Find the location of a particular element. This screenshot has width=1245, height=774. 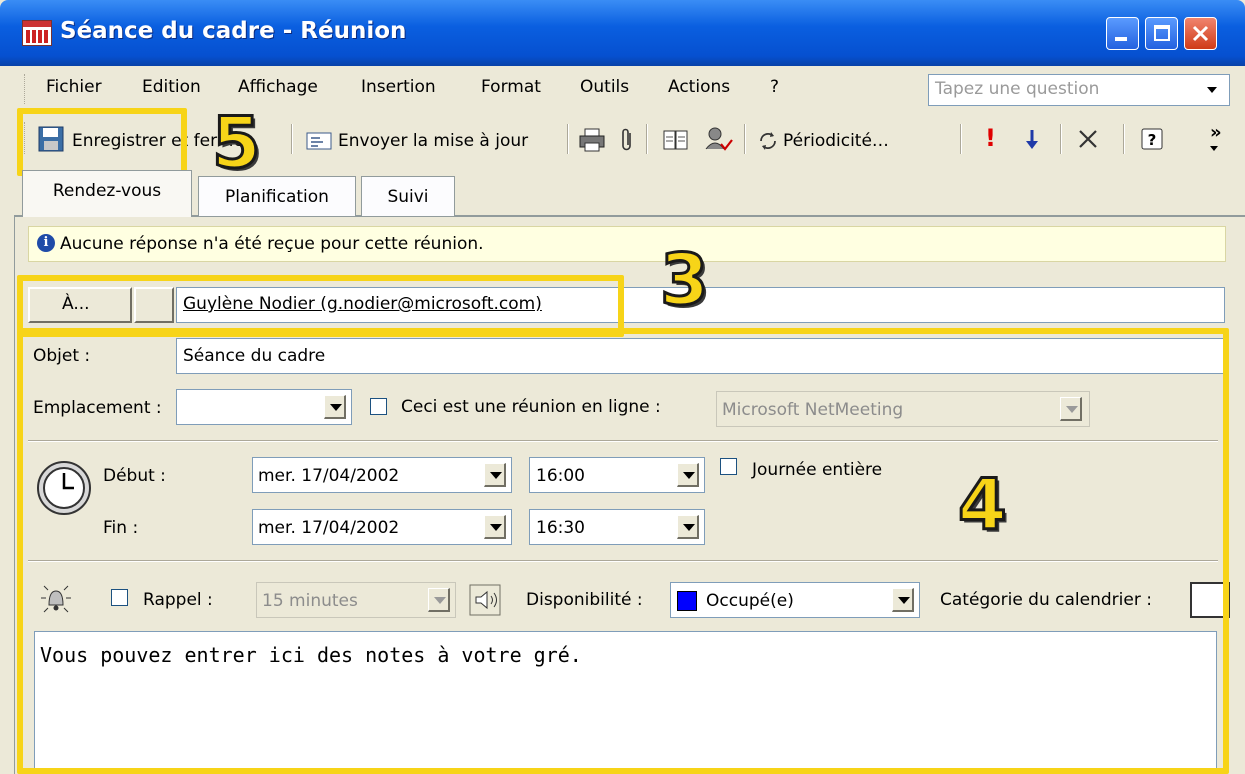

help-question-icon: ? is located at coordinates (1152, 139).